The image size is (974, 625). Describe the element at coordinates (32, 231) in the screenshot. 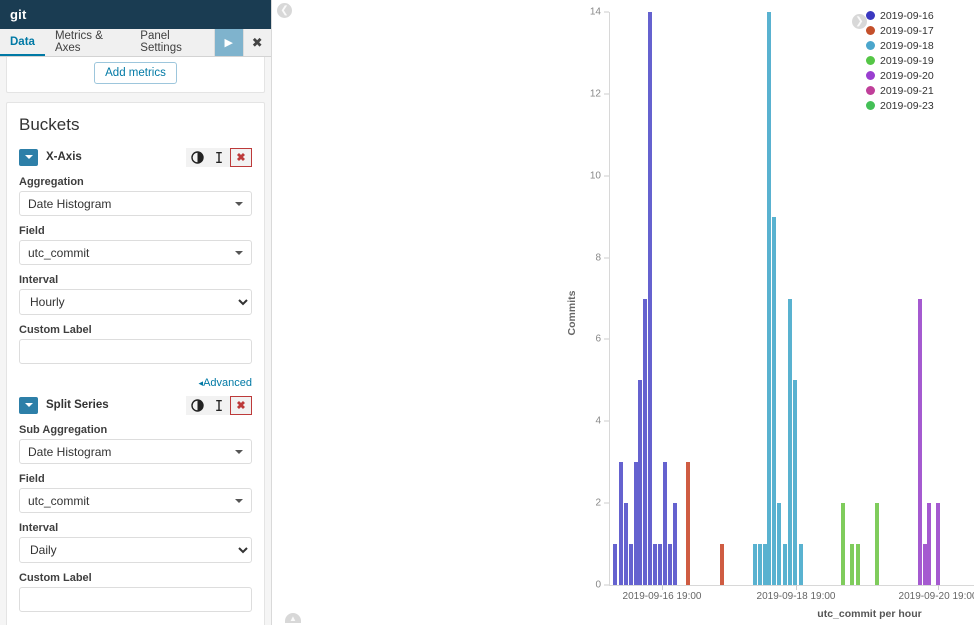

I see `field-label: Field` at that location.